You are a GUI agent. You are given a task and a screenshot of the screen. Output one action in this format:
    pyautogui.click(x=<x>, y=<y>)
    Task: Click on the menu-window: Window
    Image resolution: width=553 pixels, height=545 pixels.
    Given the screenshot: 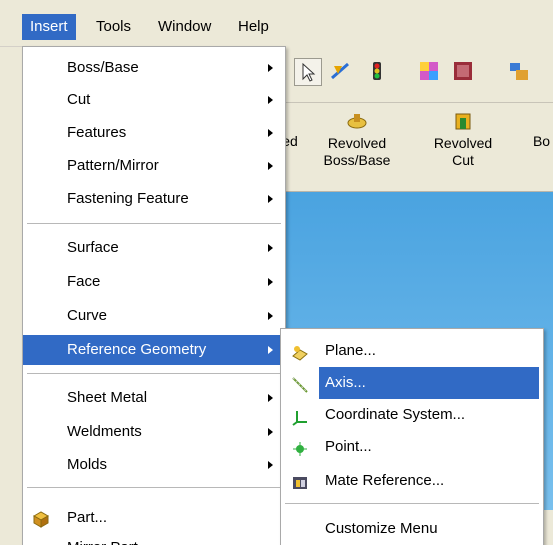 What is the action you would take?
    pyautogui.click(x=184, y=27)
    